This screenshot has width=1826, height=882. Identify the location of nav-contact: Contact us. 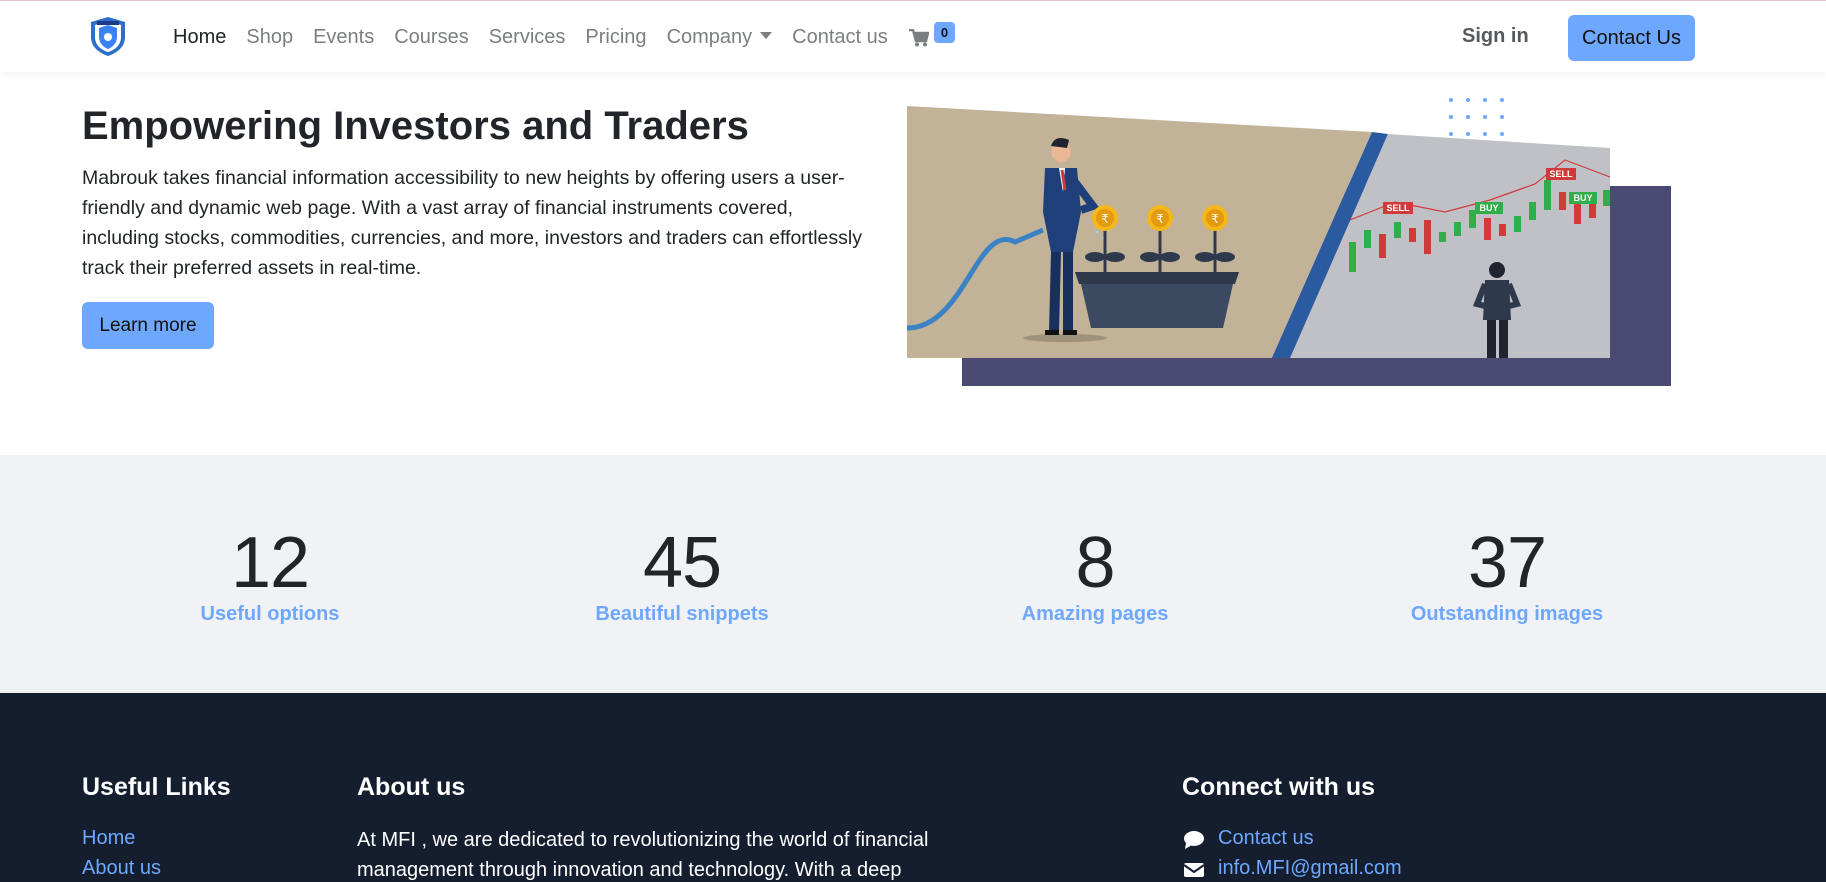
(840, 37).